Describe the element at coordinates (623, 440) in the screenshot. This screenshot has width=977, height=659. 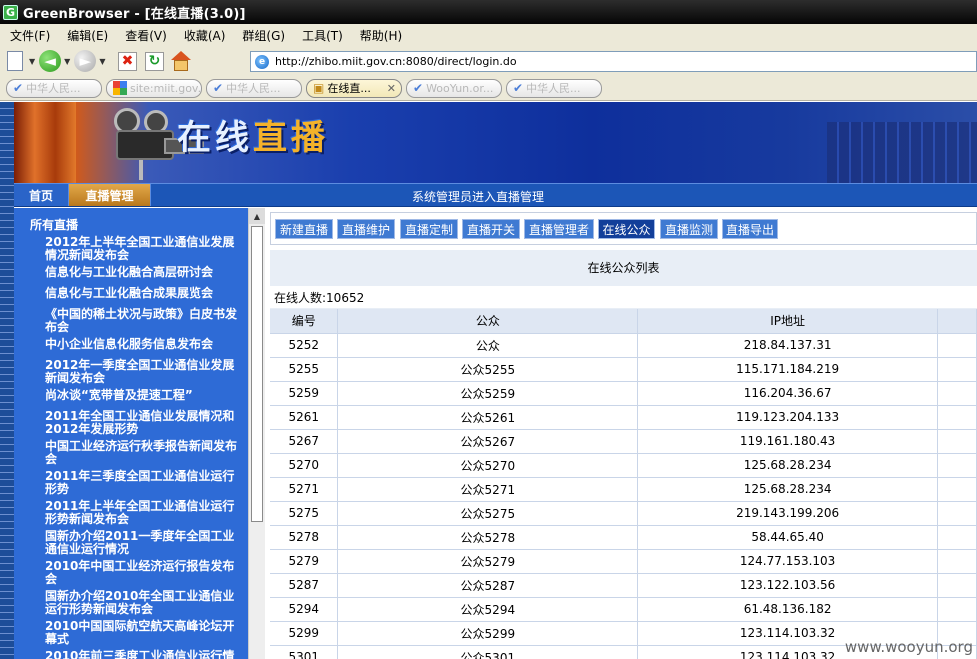
I see `table-row: 5267 公众5267 119.161.180.43` at that location.